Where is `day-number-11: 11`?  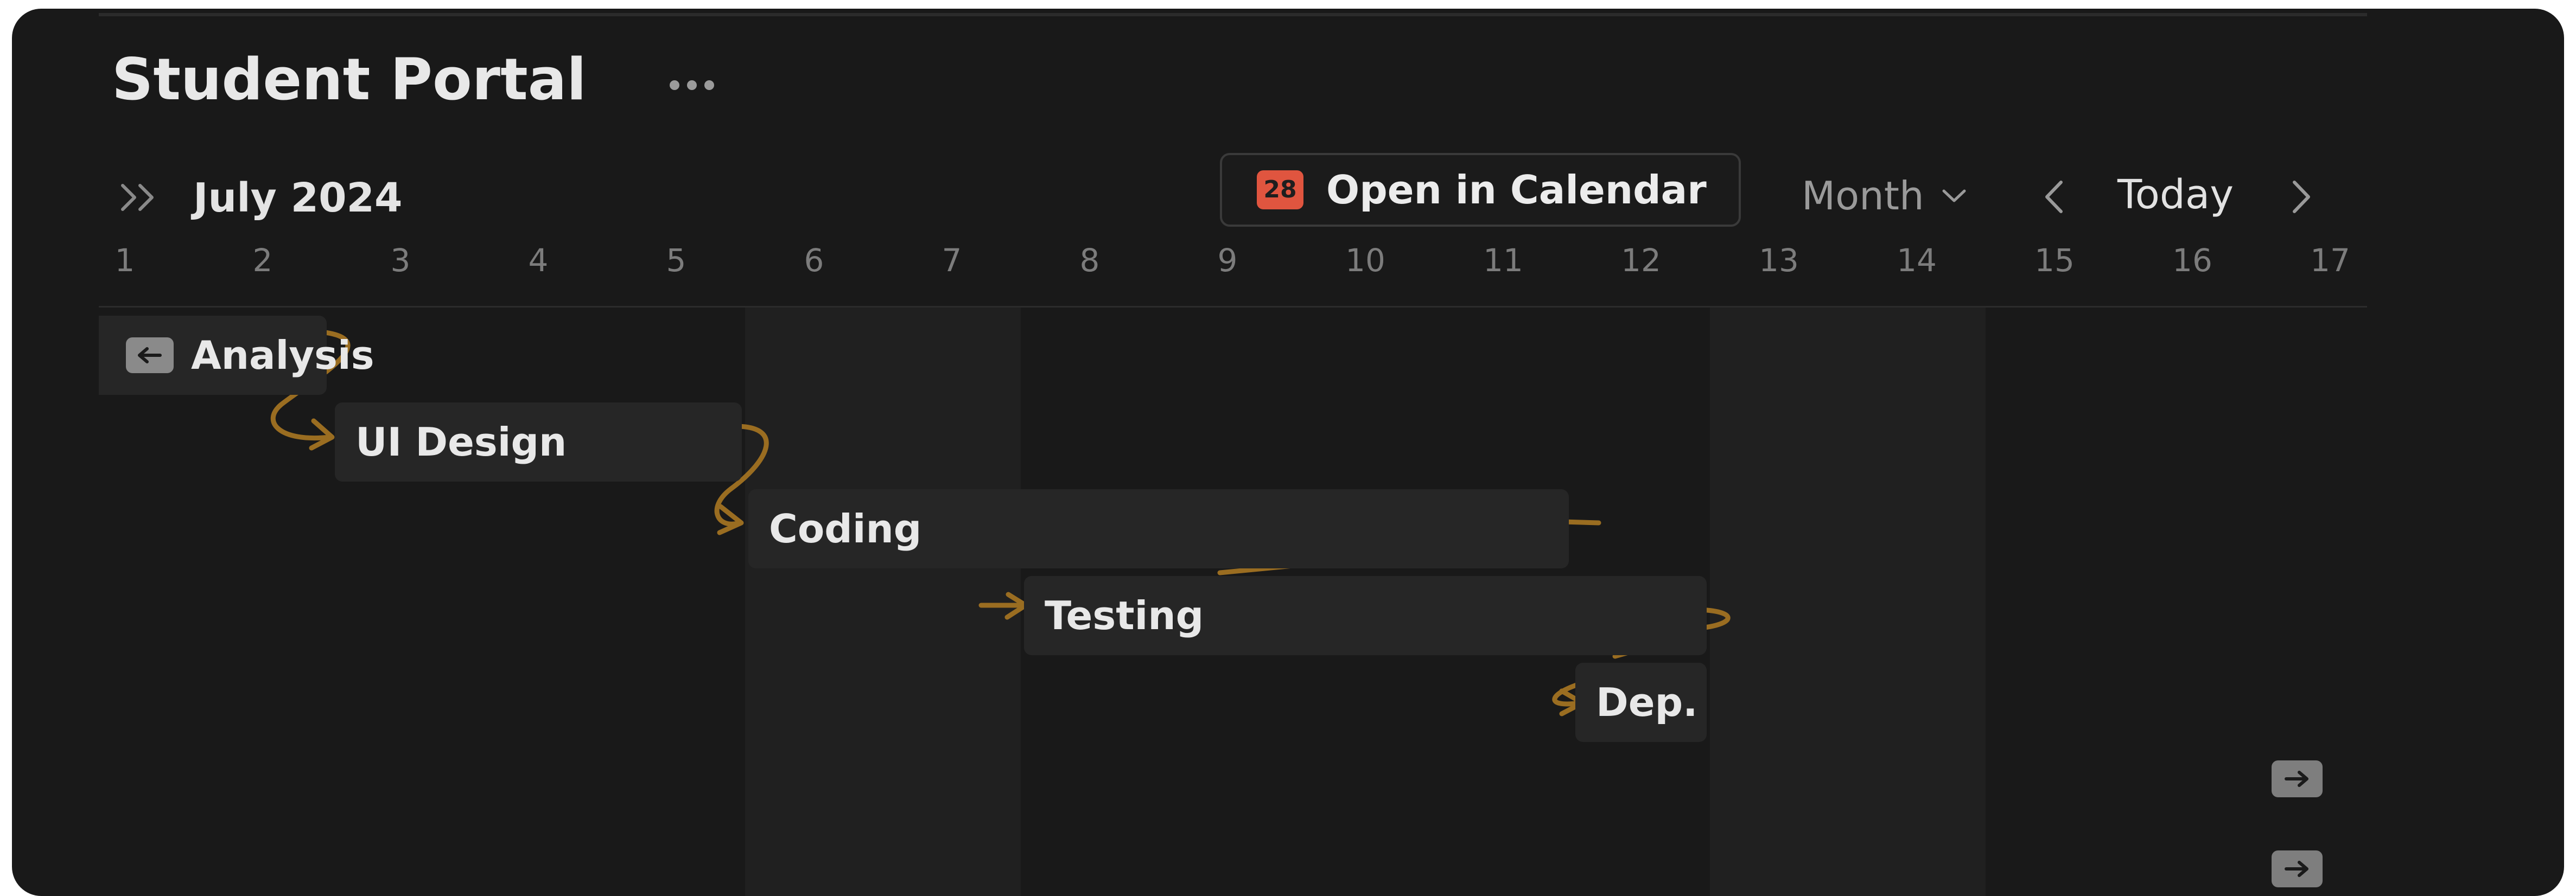 day-number-11: 11 is located at coordinates (1503, 260).